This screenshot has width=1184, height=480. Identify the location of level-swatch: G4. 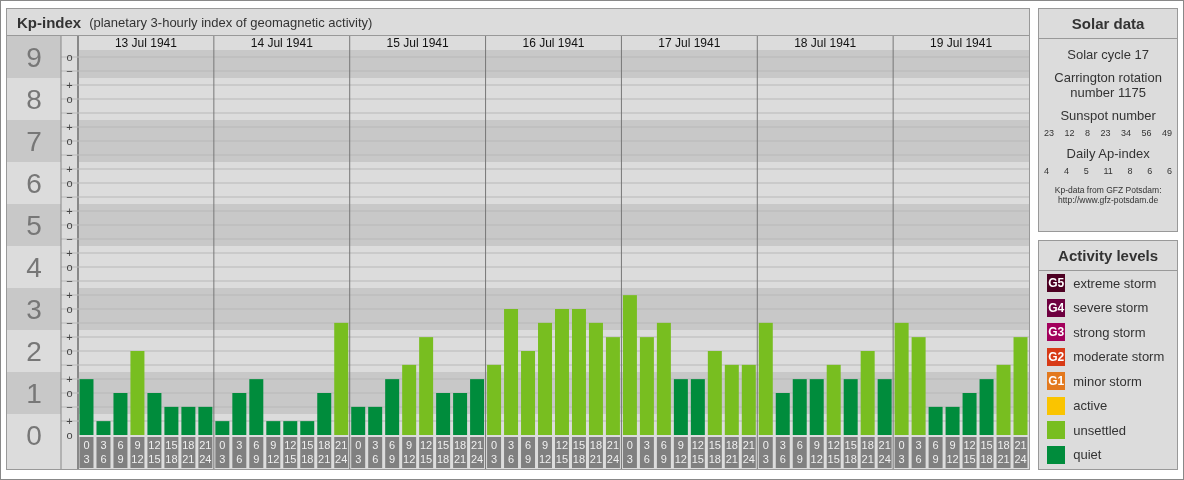
(1056, 307).